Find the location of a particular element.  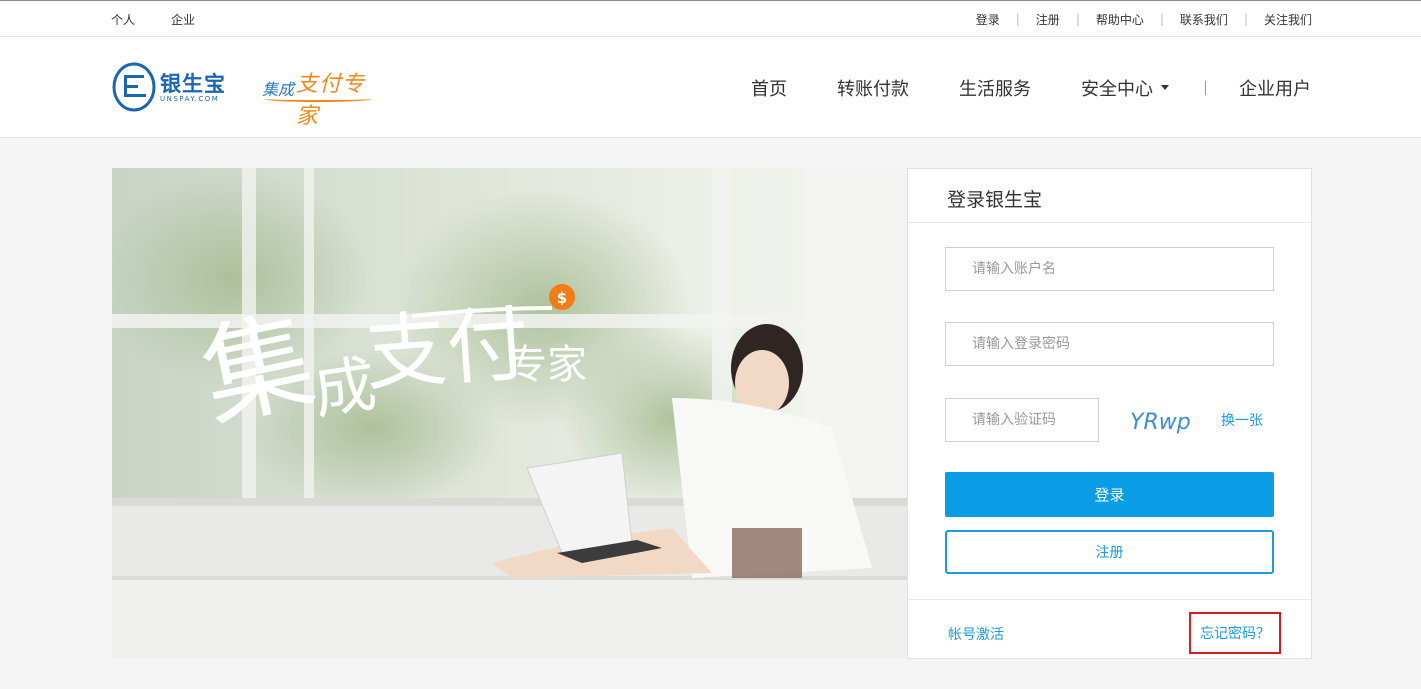

account-activate-link: 帐号激活 is located at coordinates (976, 634).